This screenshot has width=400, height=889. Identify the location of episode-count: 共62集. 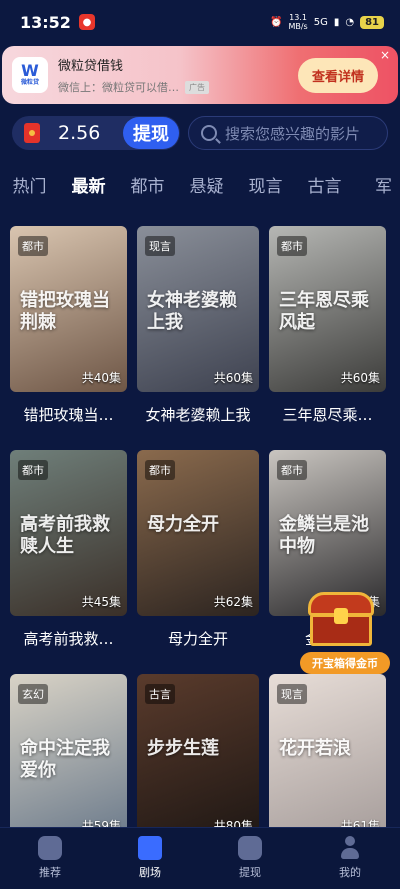
(233, 602).